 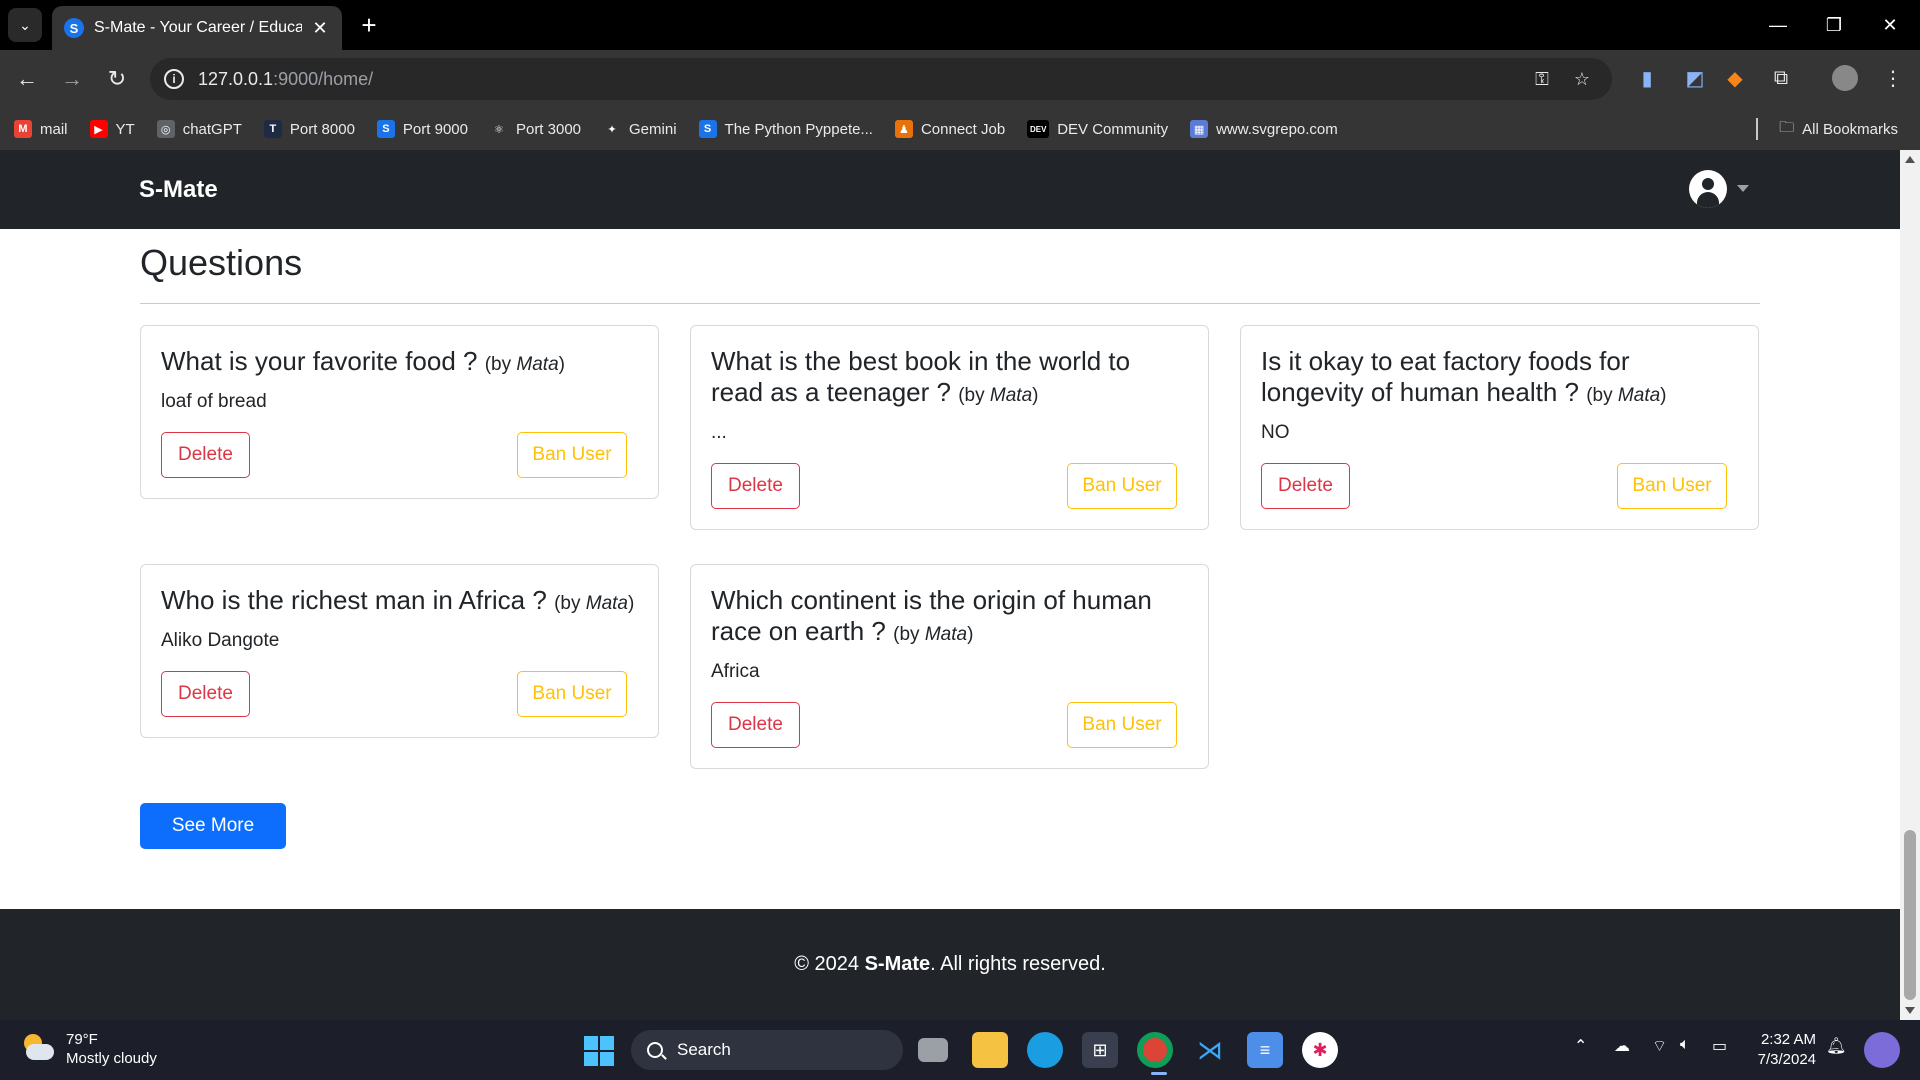 I want to click on minimize-icon: —, so click(x=1778, y=25).